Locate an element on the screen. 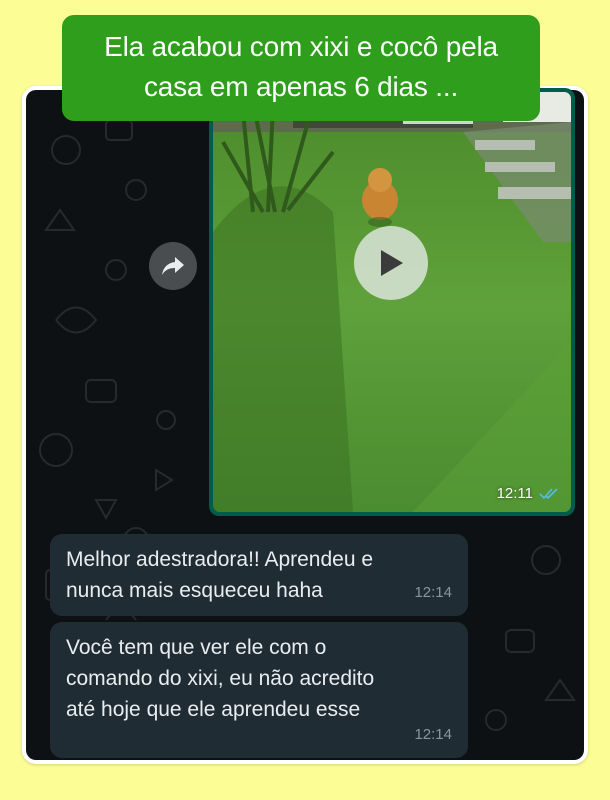 This screenshot has width=610, height=800. play-button is located at coordinates (391, 263).